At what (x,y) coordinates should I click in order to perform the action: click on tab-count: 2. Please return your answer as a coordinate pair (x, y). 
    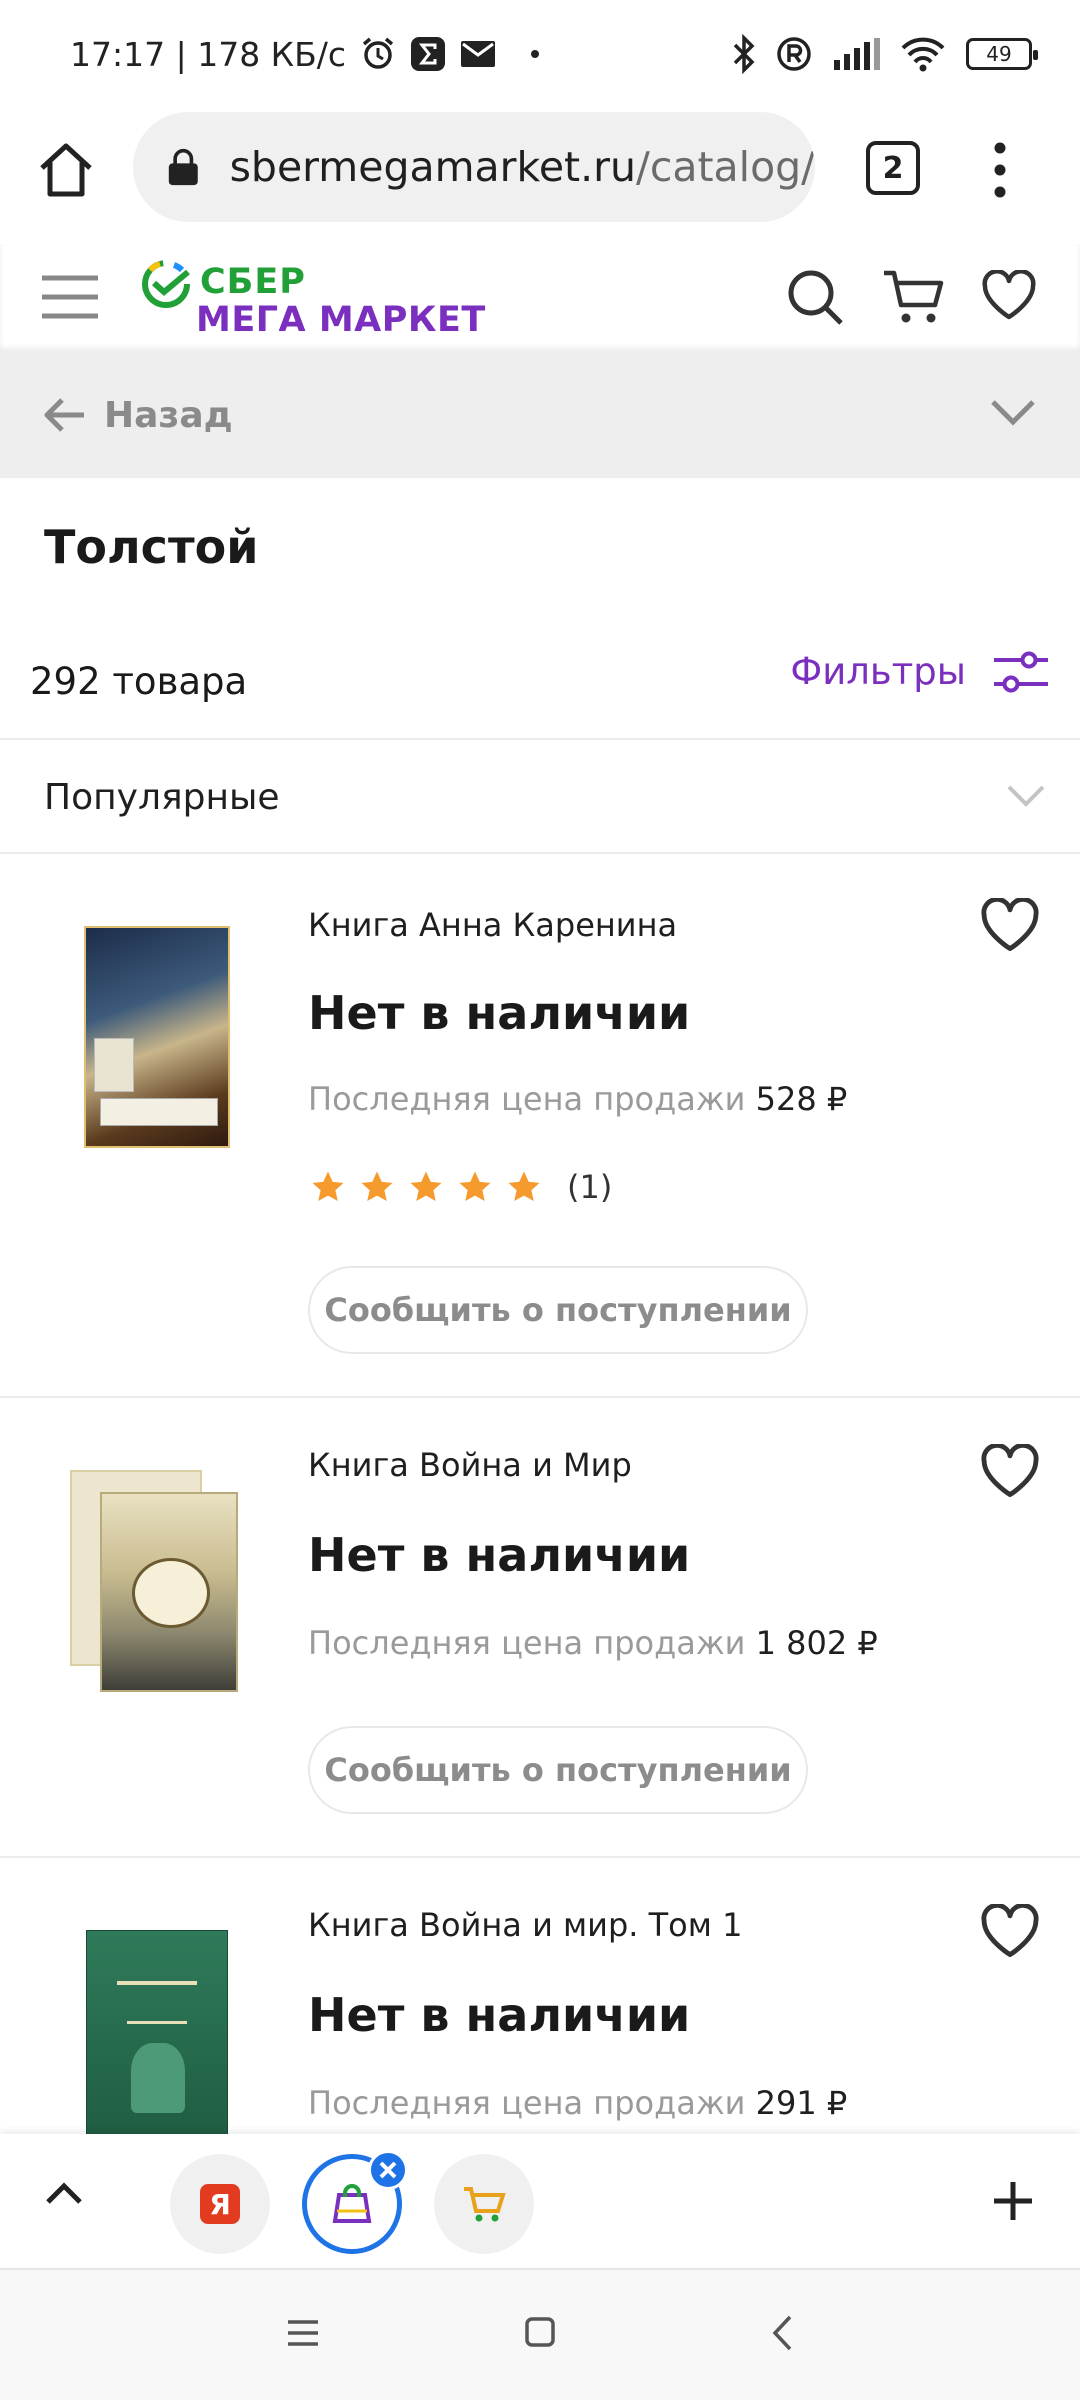
    Looking at the image, I should click on (893, 168).